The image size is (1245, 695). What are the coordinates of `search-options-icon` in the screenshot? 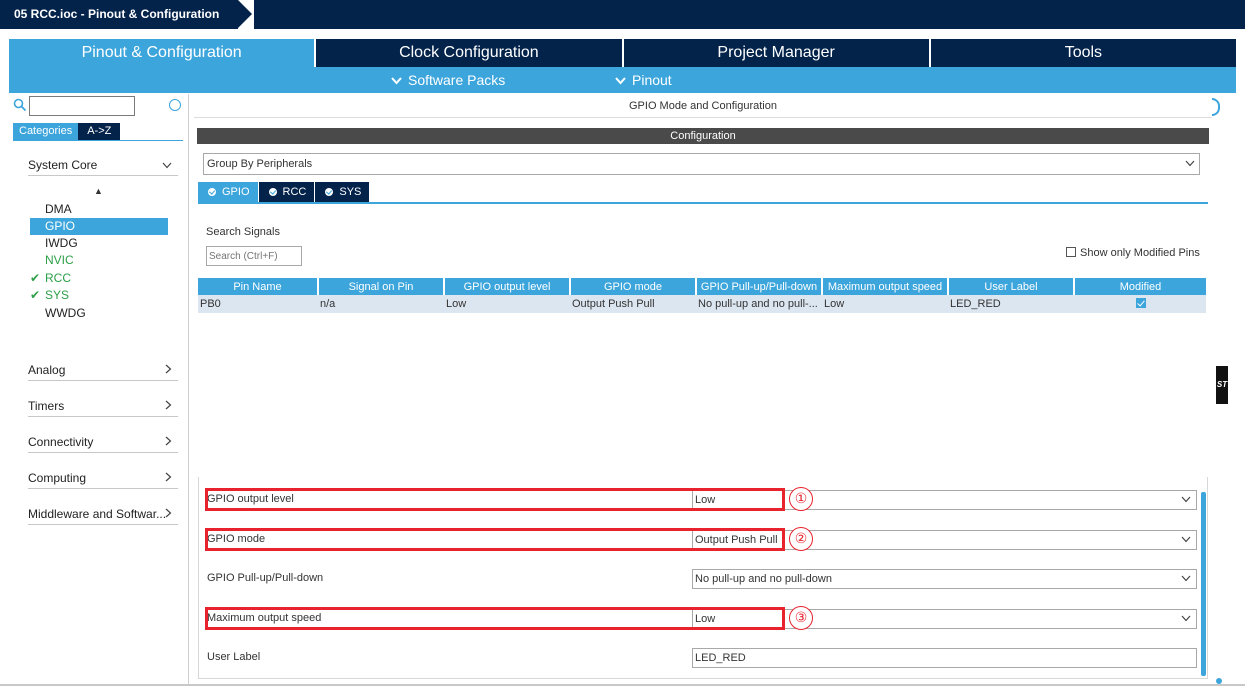 It's located at (175, 105).